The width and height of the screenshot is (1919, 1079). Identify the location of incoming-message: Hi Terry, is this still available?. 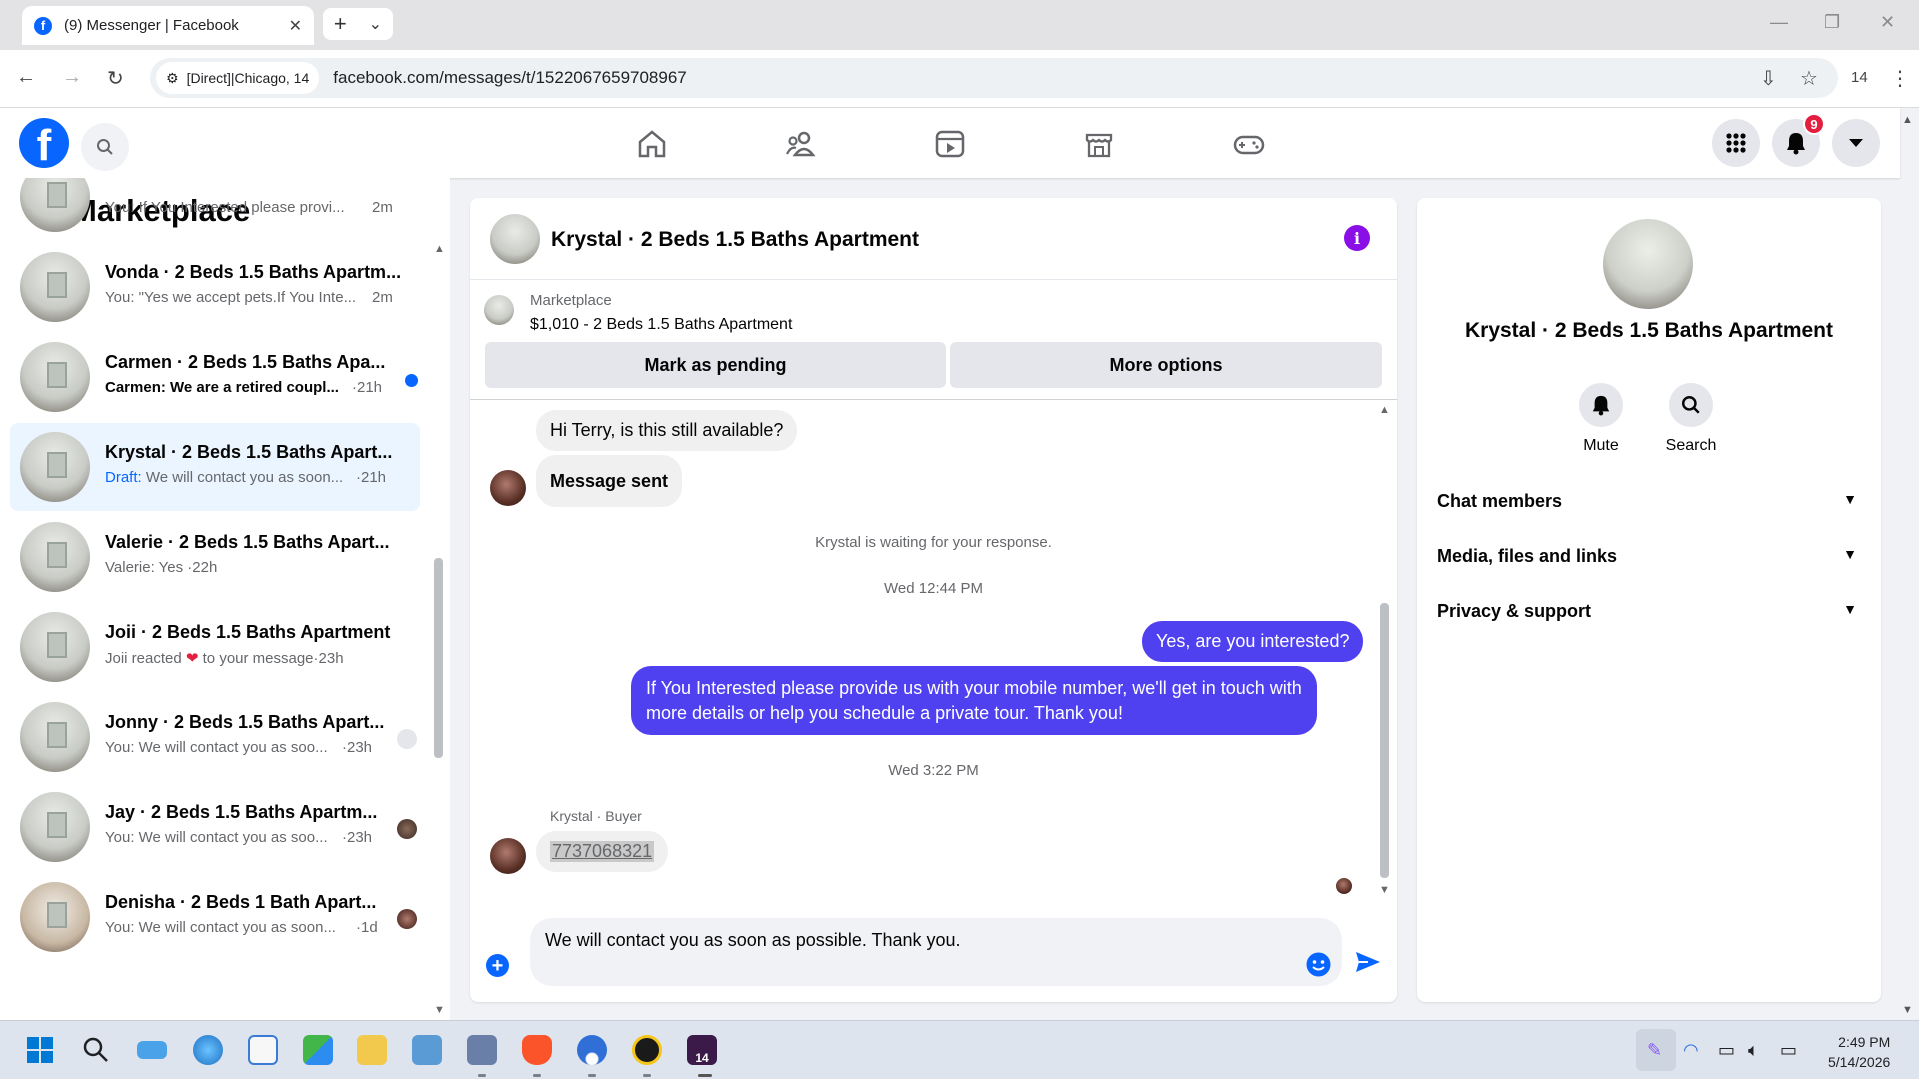
(667, 430).